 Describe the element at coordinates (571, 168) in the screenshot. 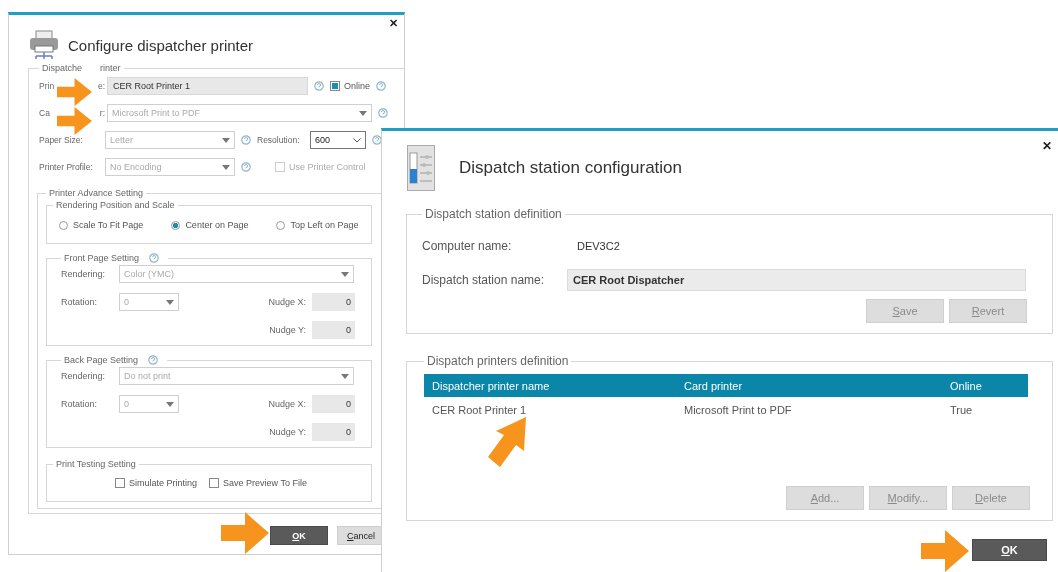

I see `dialog-title: Dispatch station configuration` at that location.